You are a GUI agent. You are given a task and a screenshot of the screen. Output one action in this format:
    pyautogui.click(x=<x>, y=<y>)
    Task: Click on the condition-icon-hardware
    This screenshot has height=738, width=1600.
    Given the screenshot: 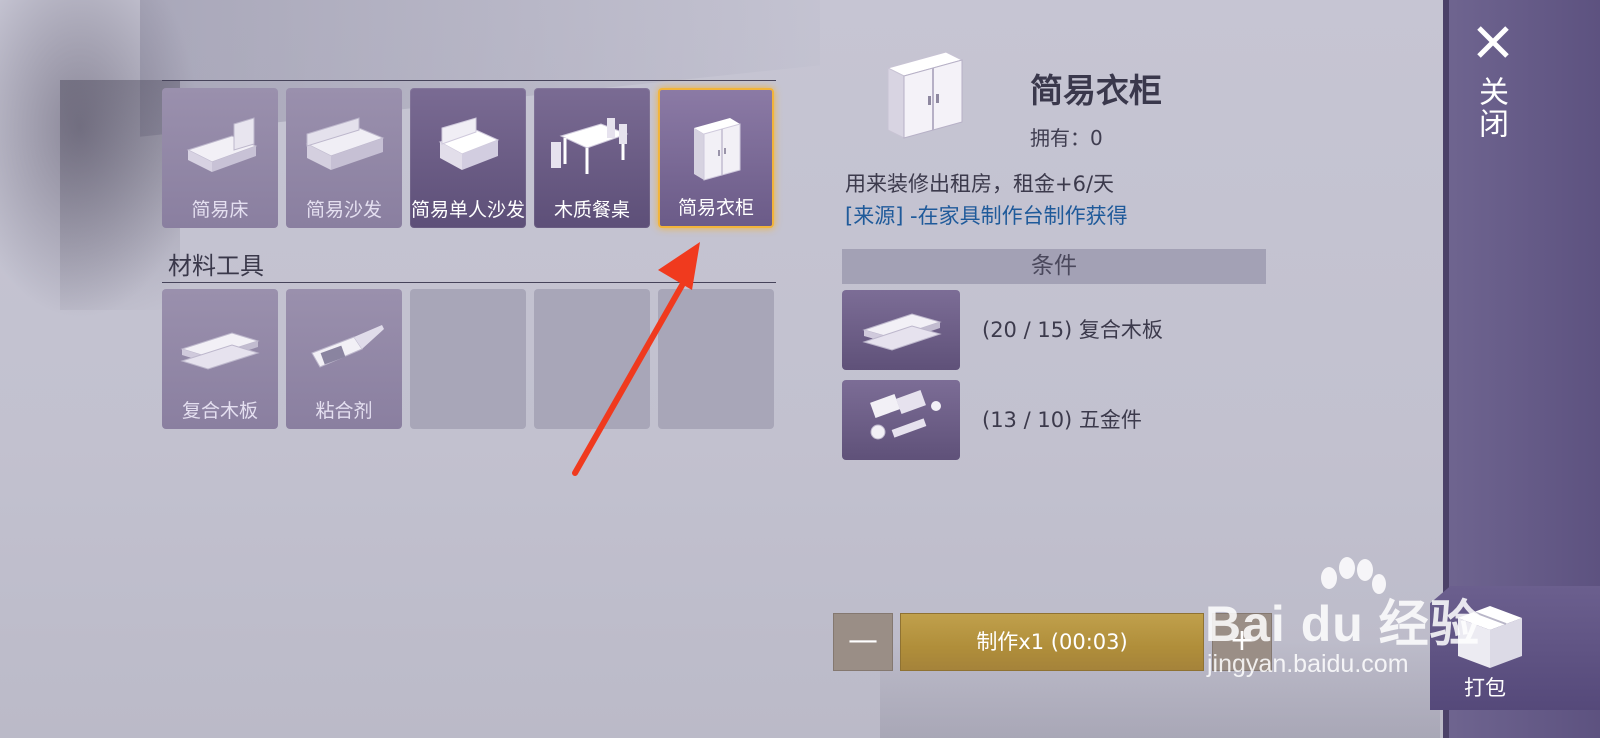 What is the action you would take?
    pyautogui.click(x=901, y=420)
    